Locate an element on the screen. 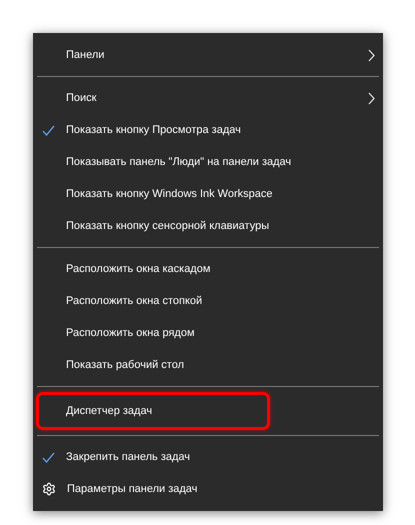 This screenshot has width=415, height=525. menu-item: Расположить окна рядом is located at coordinates (208, 333).